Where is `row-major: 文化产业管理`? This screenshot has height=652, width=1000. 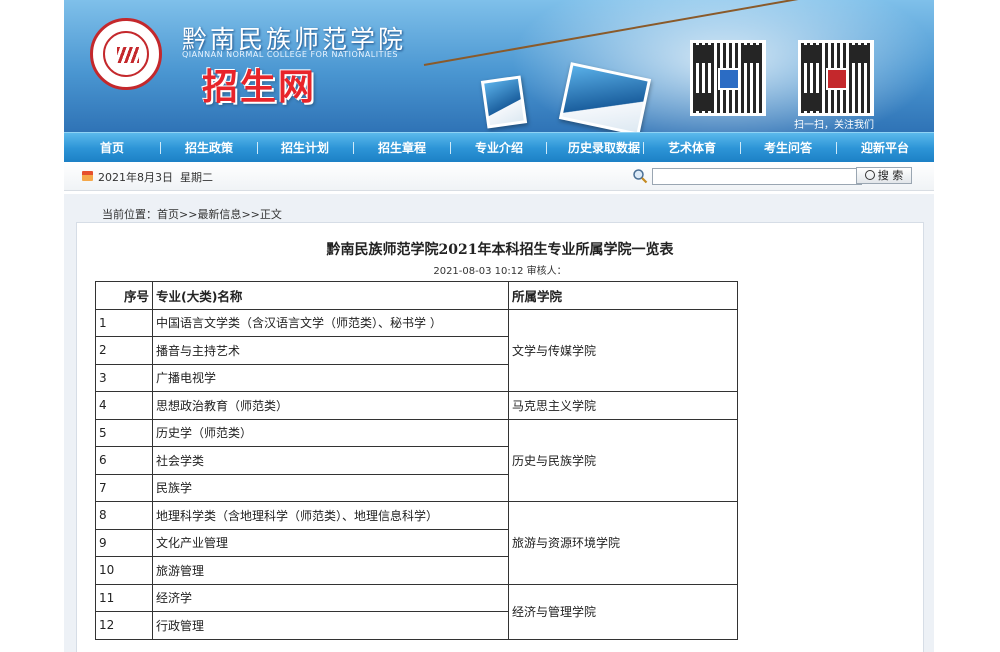 row-major: 文化产业管理 is located at coordinates (330, 542).